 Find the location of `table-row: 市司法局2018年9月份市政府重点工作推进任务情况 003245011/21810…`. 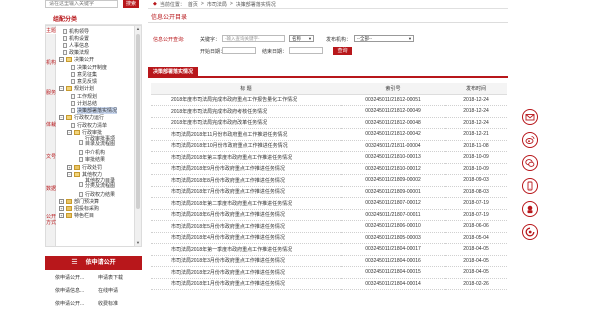

table-row: 市司法局2018年9月份市政府重点工作推进任务情况 003245011/21810… is located at coordinates (329, 169).